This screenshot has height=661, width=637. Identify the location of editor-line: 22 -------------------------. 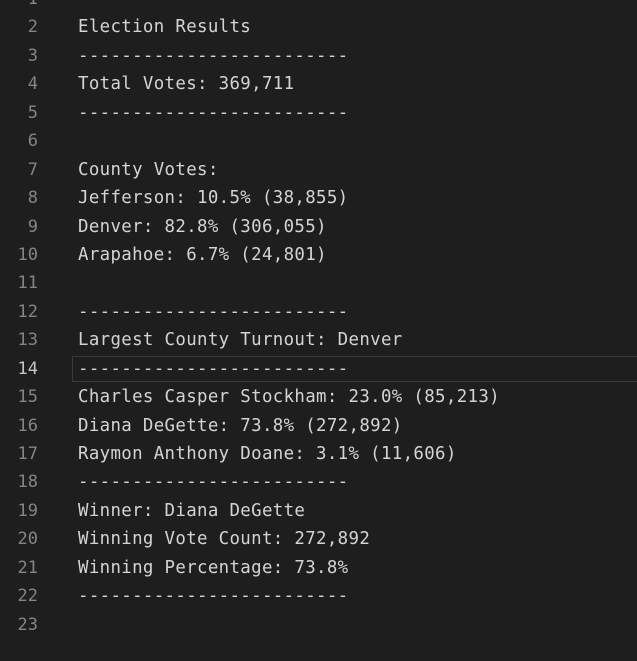
(318, 596).